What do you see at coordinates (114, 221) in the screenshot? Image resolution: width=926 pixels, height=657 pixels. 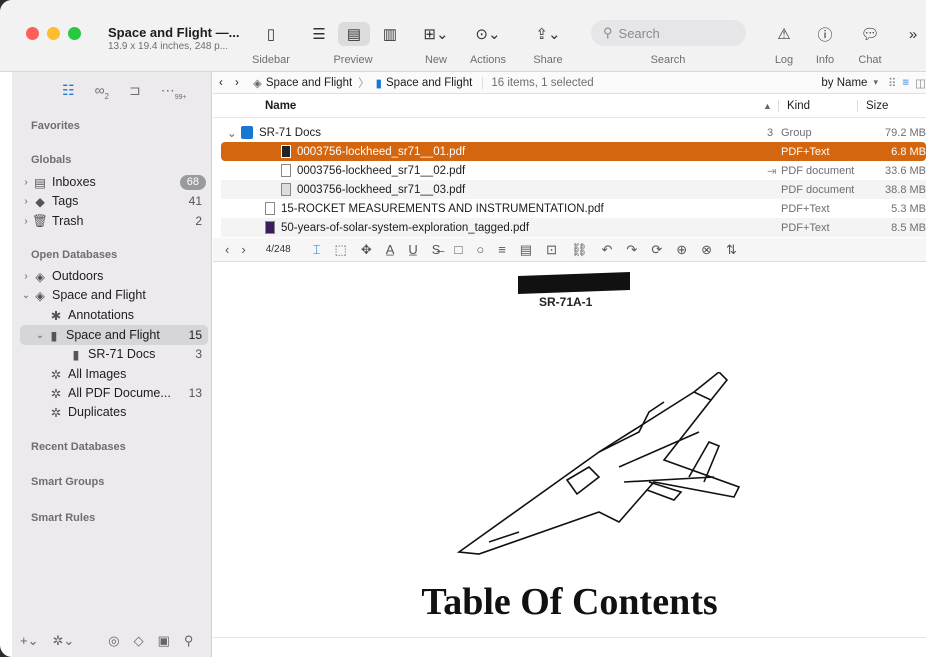 I see `sidebar-item-trash: › 🗑︎ Trash 2` at bounding box center [114, 221].